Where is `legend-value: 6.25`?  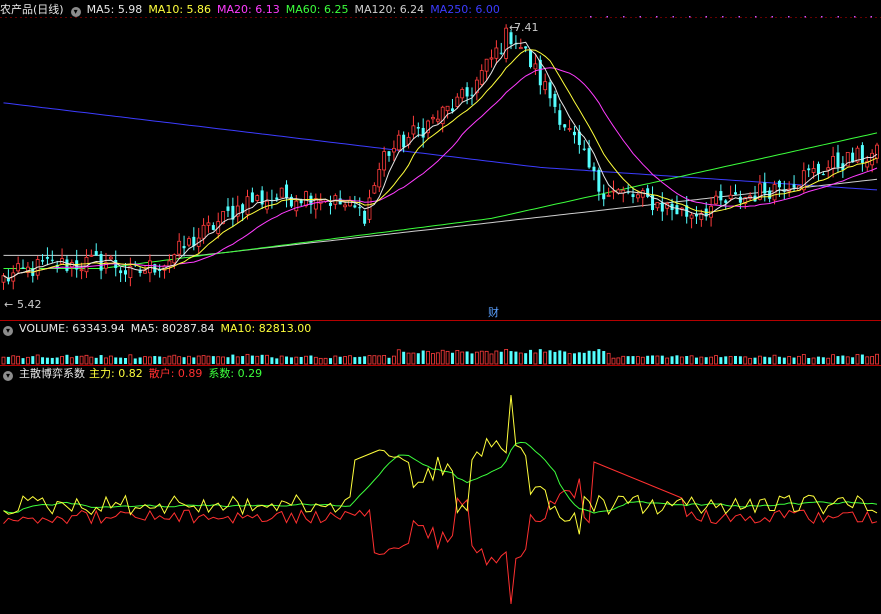
legend-value: 6.25 is located at coordinates (336, 9).